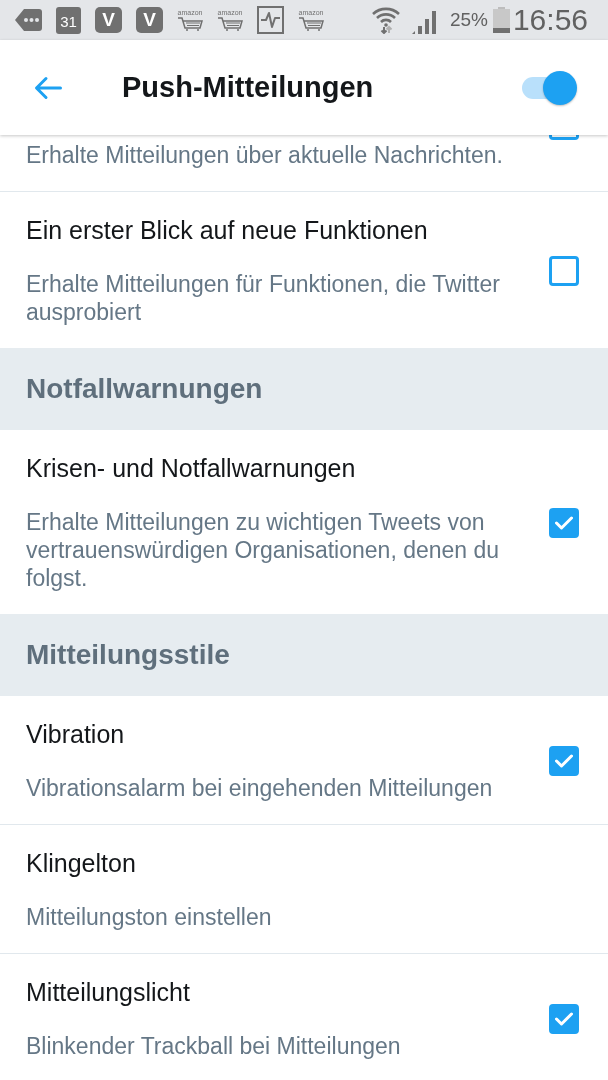 The width and height of the screenshot is (608, 1080). I want to click on setting-title: Klingelton, so click(302, 863).